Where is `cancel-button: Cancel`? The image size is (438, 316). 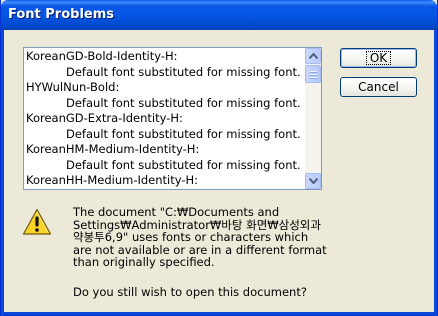
cancel-button: Cancel is located at coordinates (378, 87).